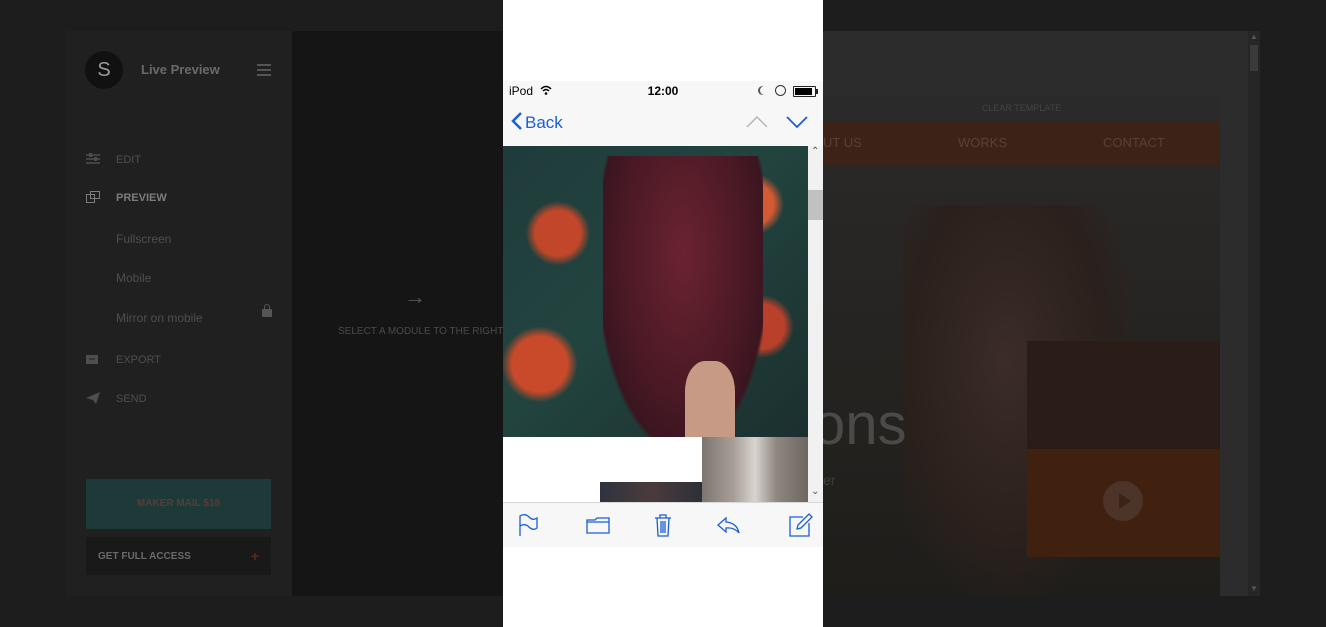 This screenshot has width=1326, height=627. What do you see at coordinates (842, 142) in the screenshot?
I see `template-nav-about: UT US` at bounding box center [842, 142].